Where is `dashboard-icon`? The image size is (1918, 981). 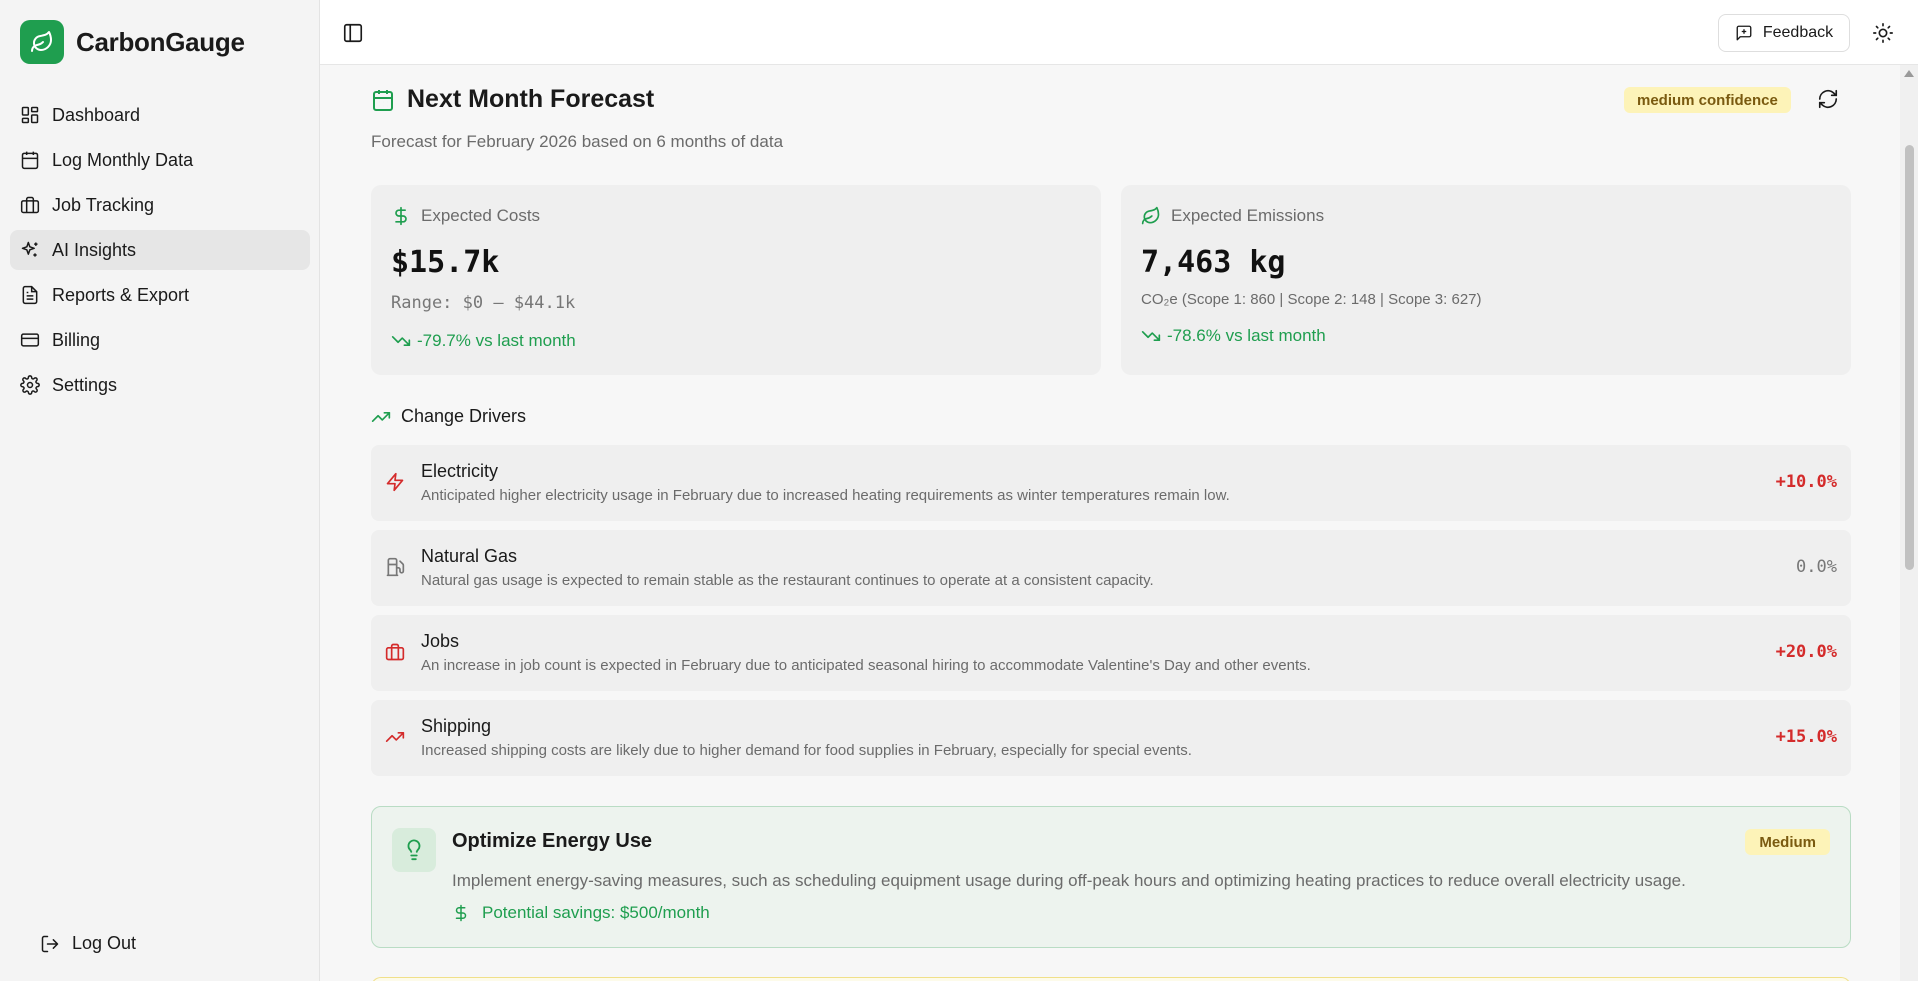
dashboard-icon is located at coordinates (30, 115).